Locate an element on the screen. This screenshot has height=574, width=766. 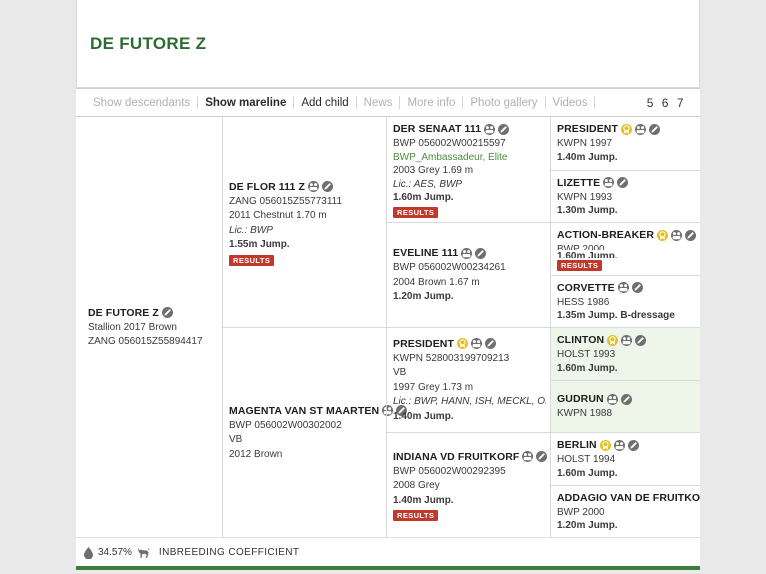
pedigree-cell: LIZETTE KWPN 1993 1.30m Jump. is located at coordinates (625, 196).